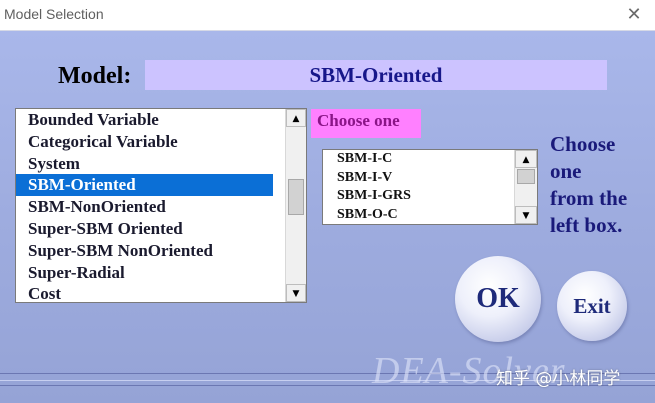 The width and height of the screenshot is (655, 403). I want to click on list-item: System, so click(144, 164).